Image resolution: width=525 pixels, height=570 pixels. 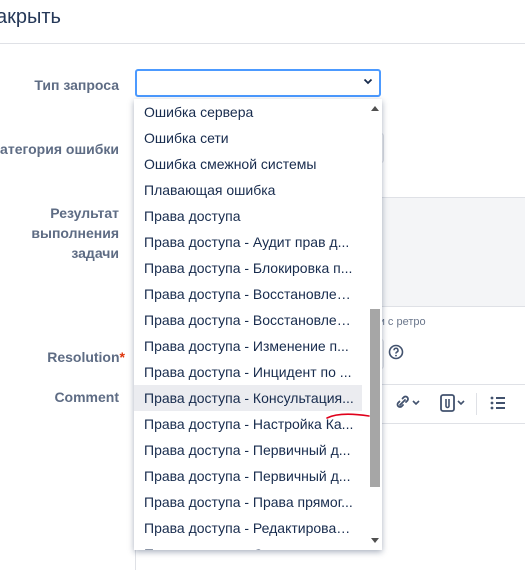 What do you see at coordinates (262, 43) in the screenshot?
I see `header-divider` at bounding box center [262, 43].